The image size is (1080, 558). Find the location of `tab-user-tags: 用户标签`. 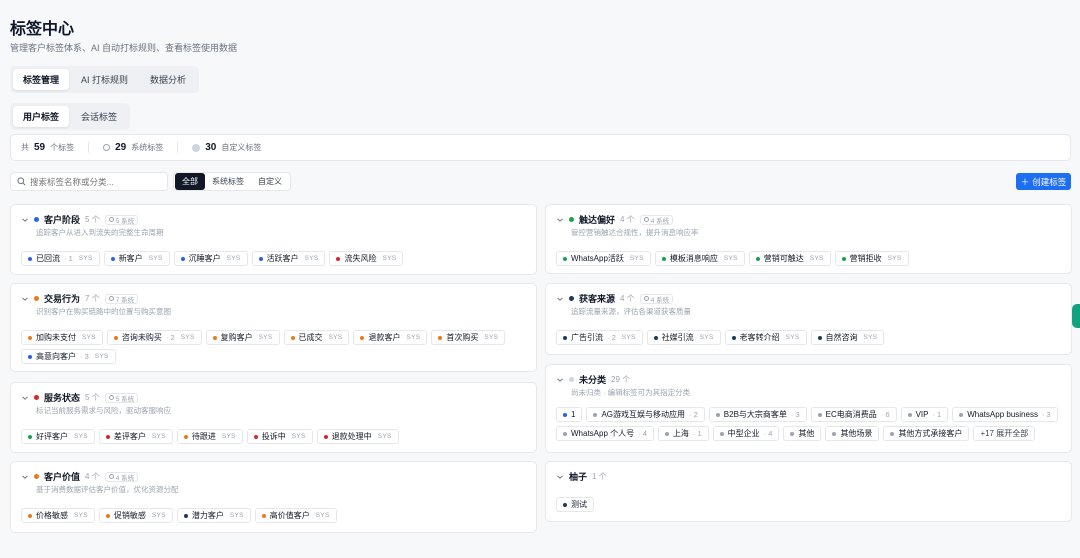

tab-user-tags: 用户标签 is located at coordinates (41, 116).